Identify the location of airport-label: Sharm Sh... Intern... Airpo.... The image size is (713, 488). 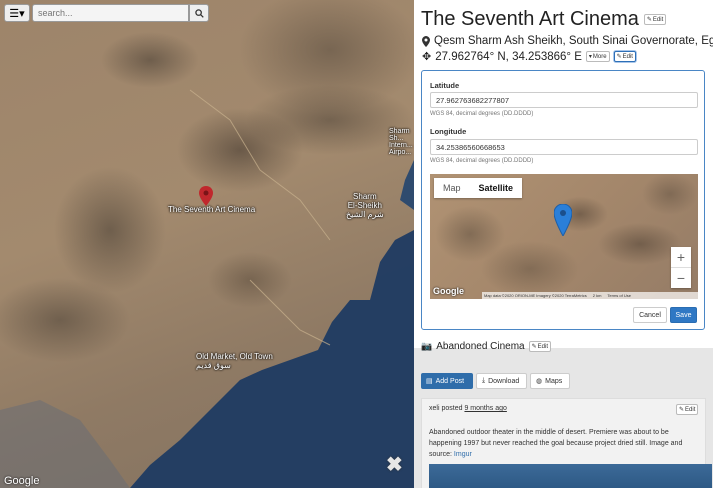
(401, 142).